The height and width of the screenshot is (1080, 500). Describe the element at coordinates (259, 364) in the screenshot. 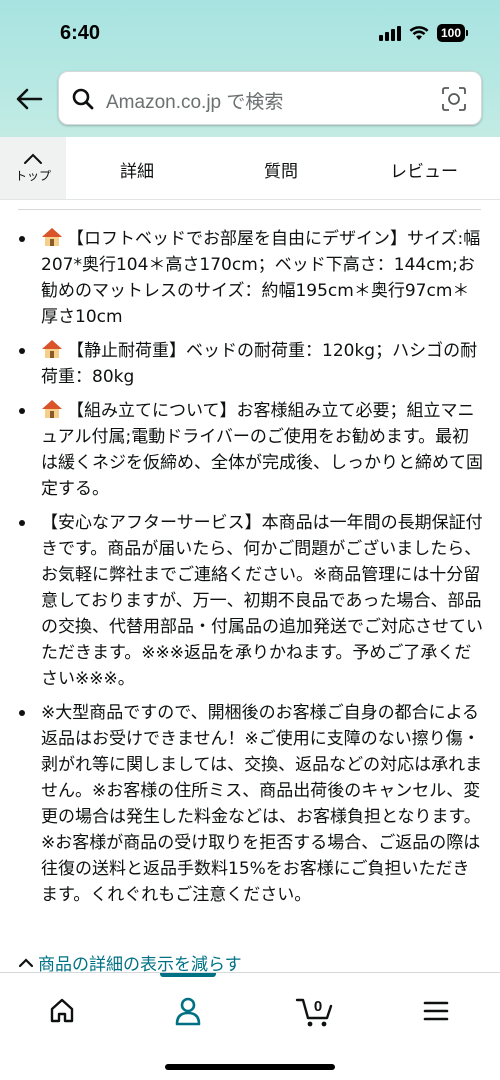

I see `feature-bullet-text: 【静止耐荷重】ベッドの耐荷重：120kg；ハシゴの耐荷重：80kg` at that location.